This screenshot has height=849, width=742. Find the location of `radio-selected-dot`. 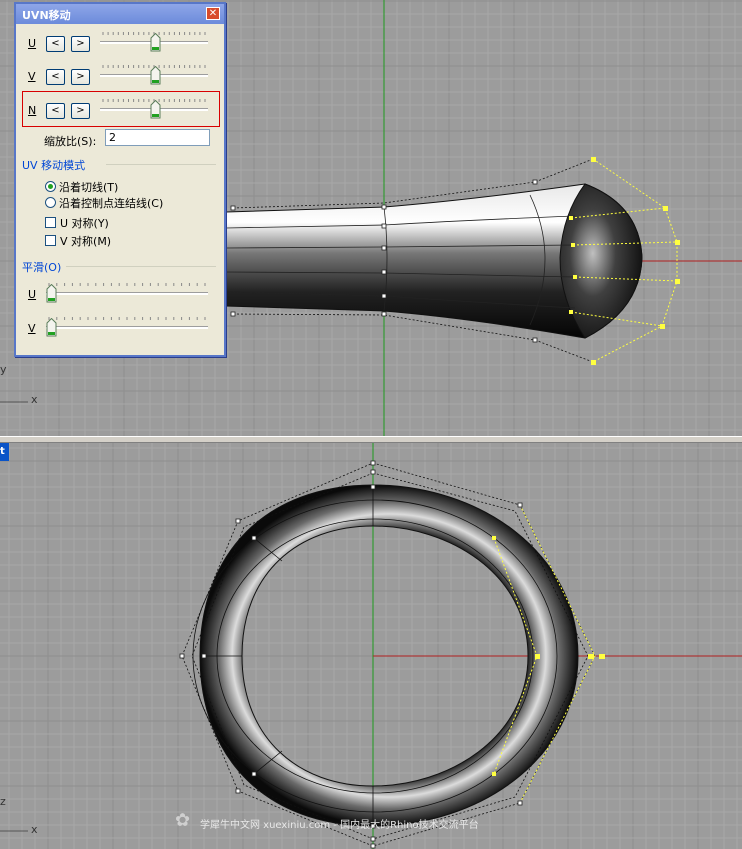

radio-selected-dot is located at coordinates (50, 186).